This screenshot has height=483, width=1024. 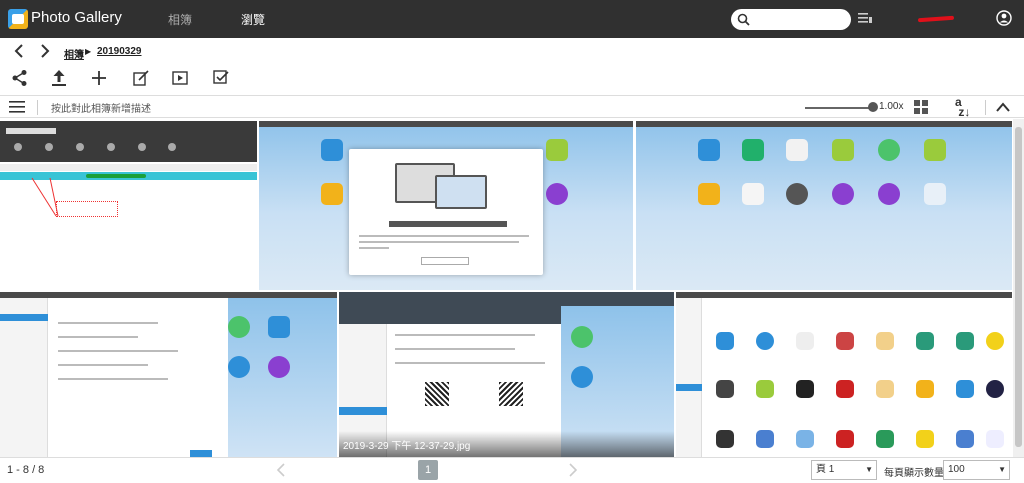 What do you see at coordinates (844, 470) in the screenshot?
I see `page-select: 頁 1 ▼` at bounding box center [844, 470].